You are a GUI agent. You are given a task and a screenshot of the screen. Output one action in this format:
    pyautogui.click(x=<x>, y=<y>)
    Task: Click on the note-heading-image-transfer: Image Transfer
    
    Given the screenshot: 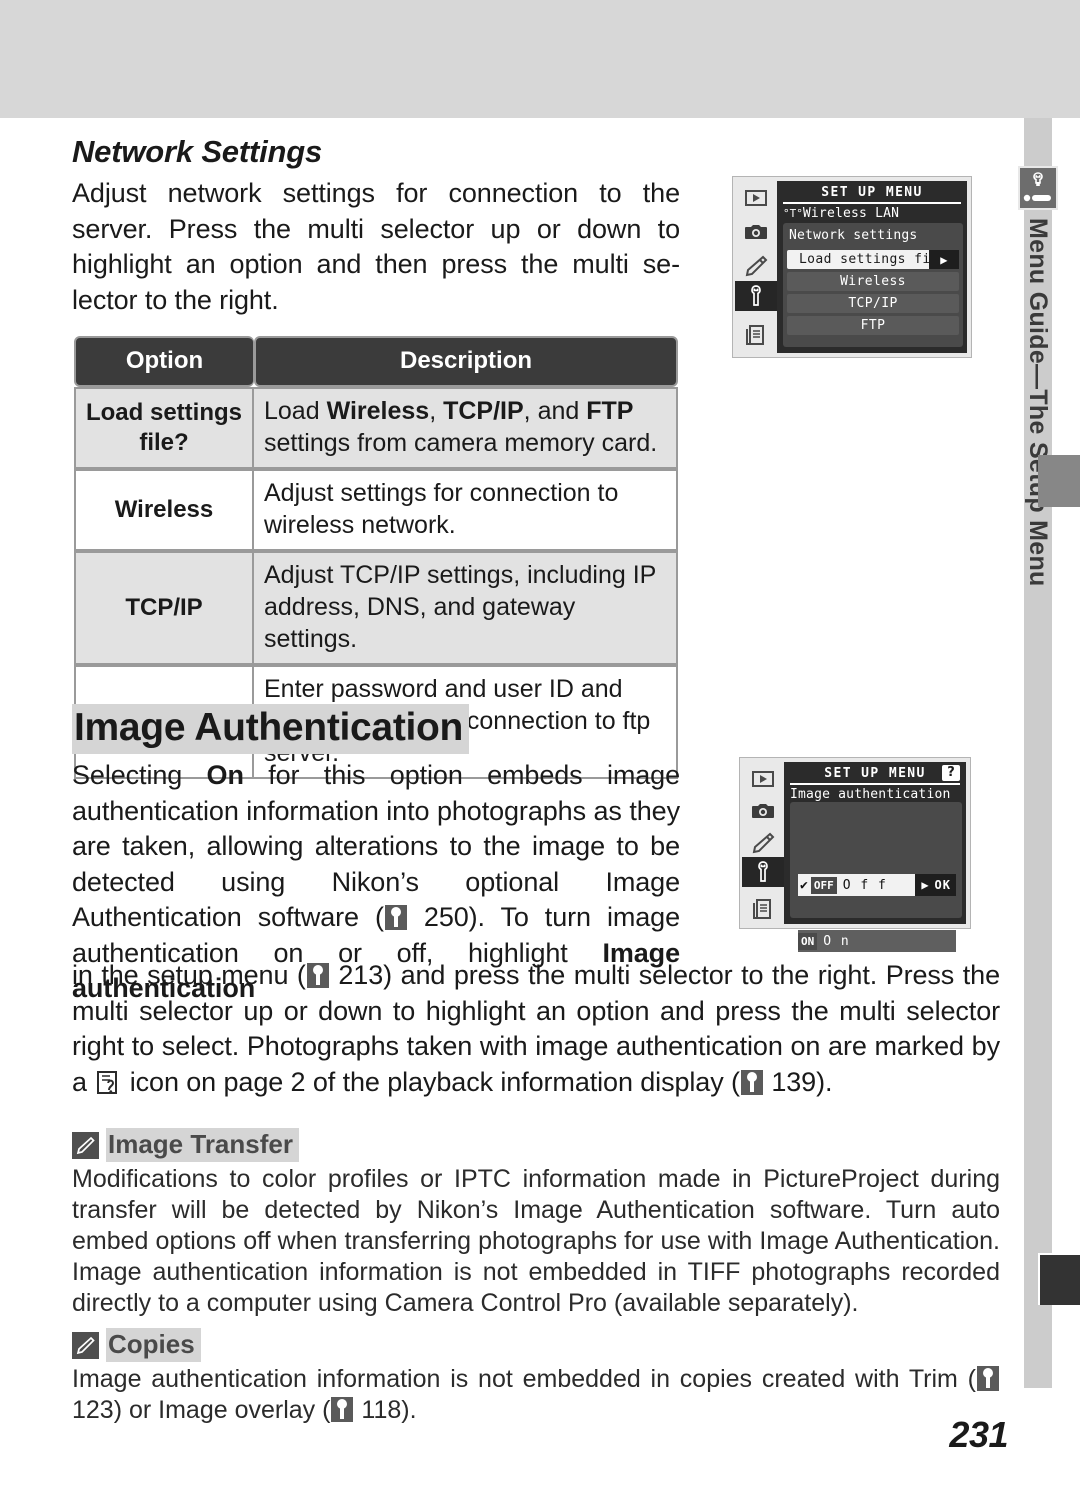 What is the action you would take?
    pyautogui.click(x=536, y=1145)
    